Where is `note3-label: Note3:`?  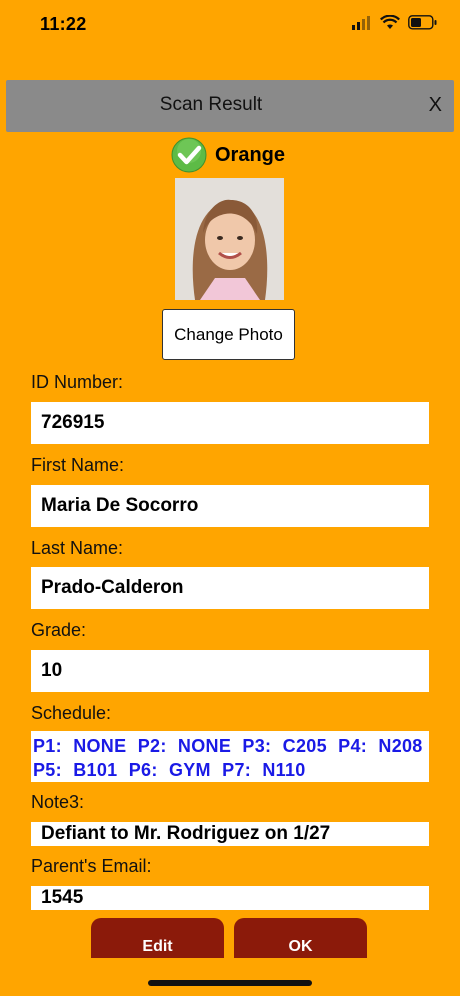
note3-label: Note3: is located at coordinates (58, 802).